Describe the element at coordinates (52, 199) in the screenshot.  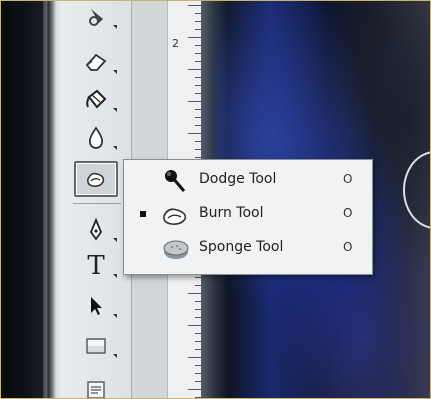
I see `window-edge` at that location.